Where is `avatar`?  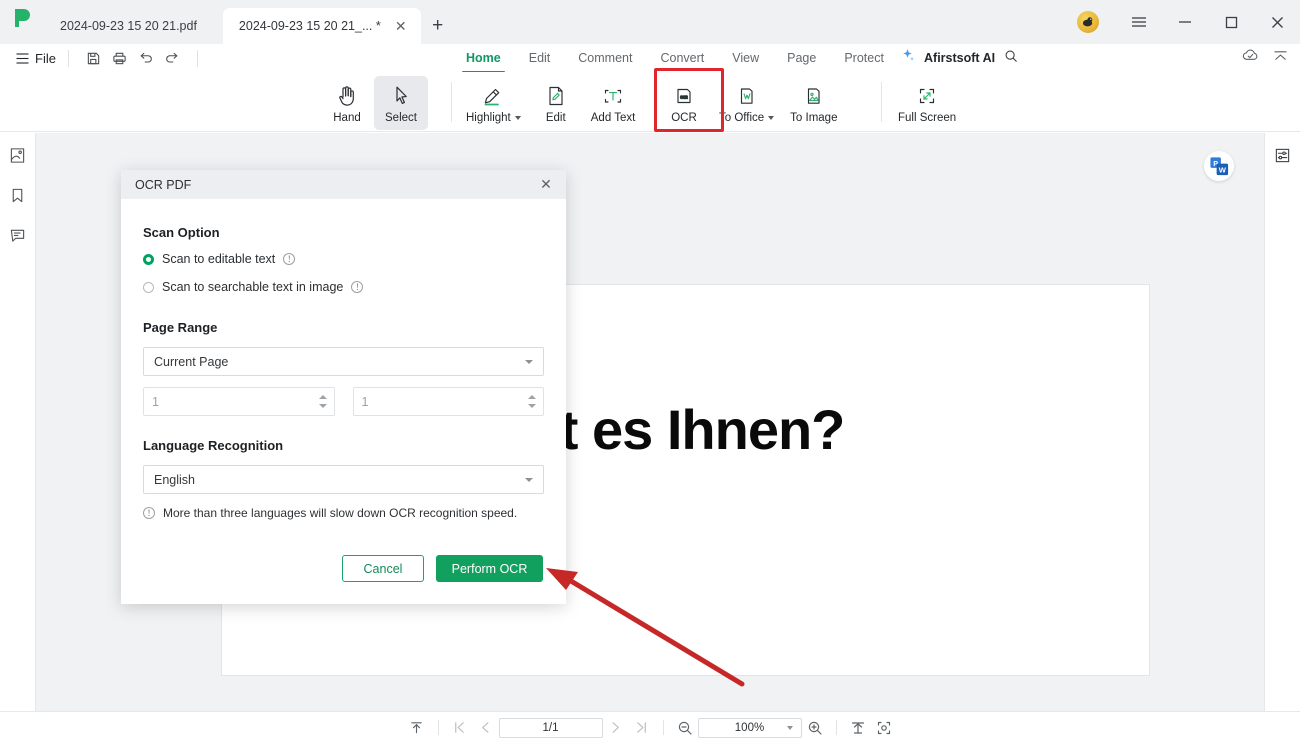 avatar is located at coordinates (1088, 22).